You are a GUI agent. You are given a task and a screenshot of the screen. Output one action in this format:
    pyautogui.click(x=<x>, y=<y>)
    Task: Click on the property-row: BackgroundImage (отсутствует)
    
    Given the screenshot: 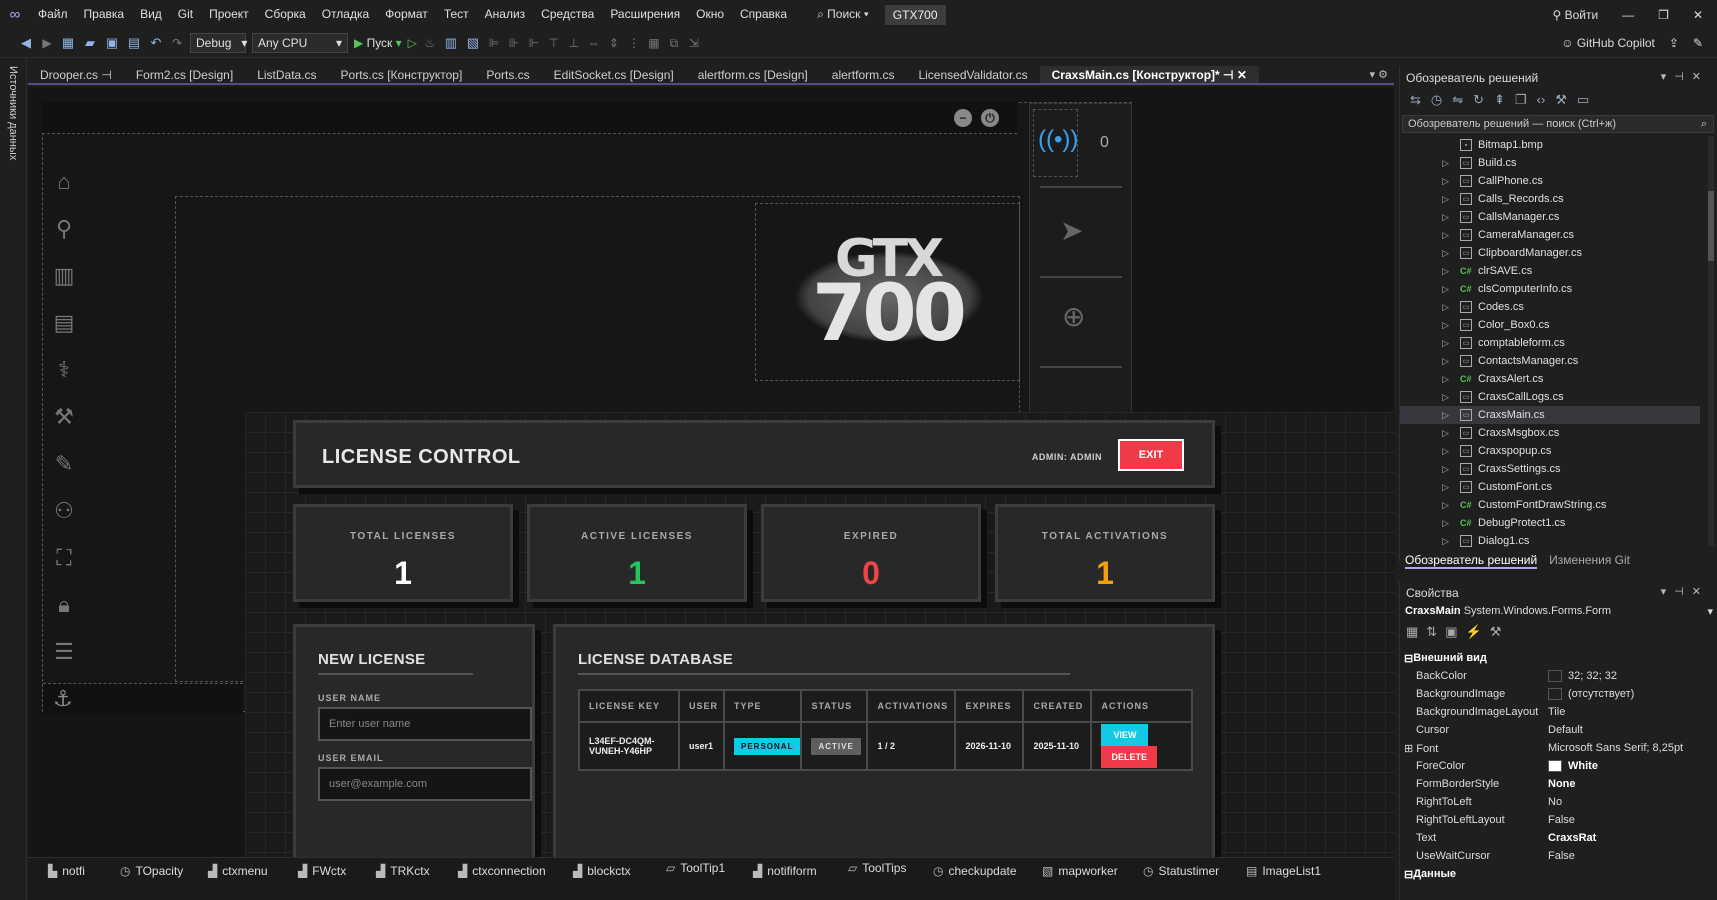 What is the action you would take?
    pyautogui.click(x=1555, y=694)
    